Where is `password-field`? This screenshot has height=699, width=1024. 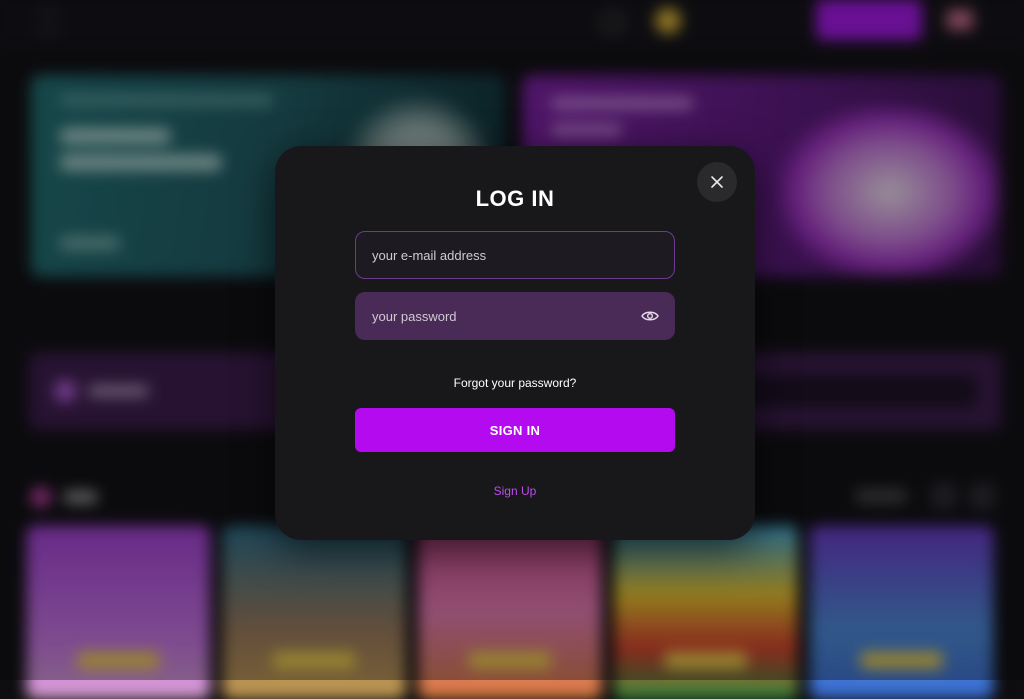
password-field is located at coordinates (515, 316).